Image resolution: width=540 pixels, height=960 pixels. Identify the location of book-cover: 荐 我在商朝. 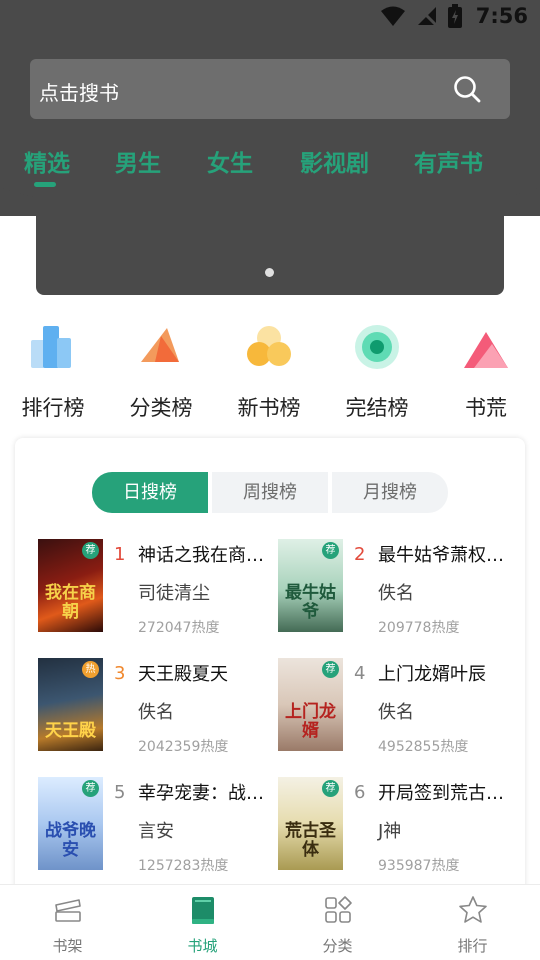
(70, 585).